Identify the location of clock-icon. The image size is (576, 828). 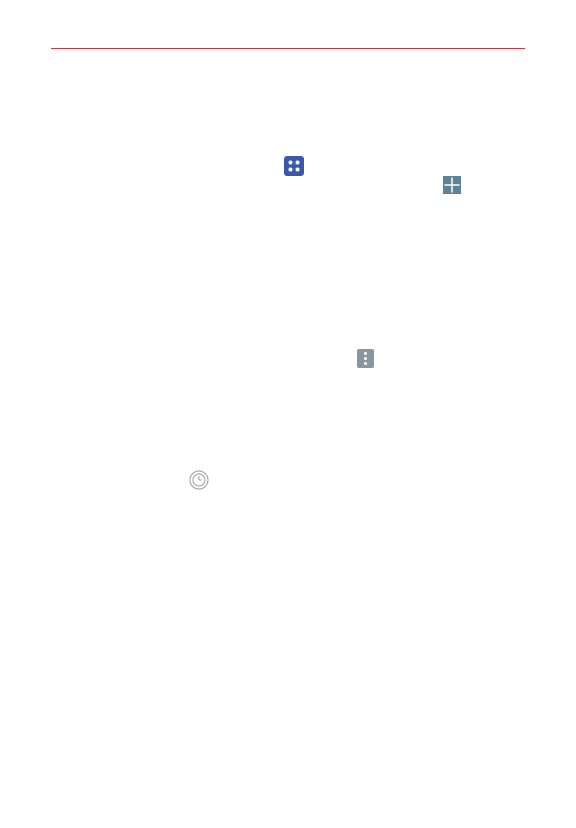
(199, 480).